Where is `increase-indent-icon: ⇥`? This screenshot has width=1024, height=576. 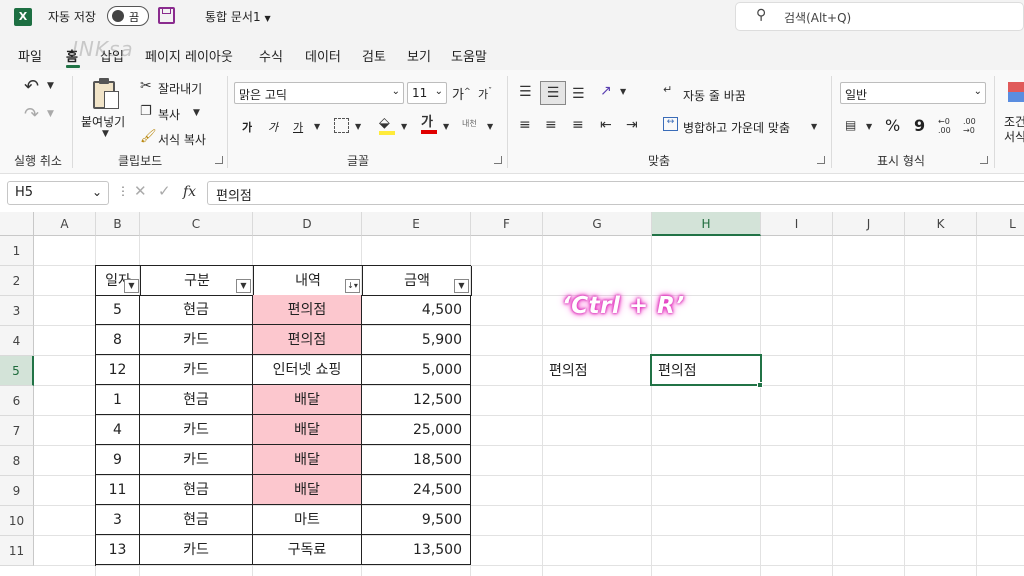 increase-indent-icon: ⇥ is located at coordinates (632, 125).